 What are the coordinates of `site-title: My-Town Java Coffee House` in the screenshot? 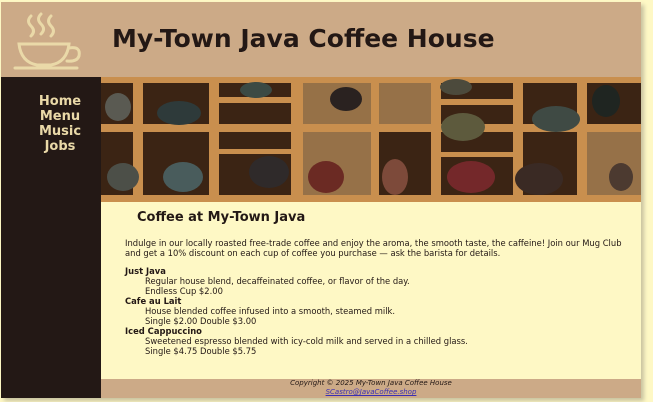 It's located at (303, 38).